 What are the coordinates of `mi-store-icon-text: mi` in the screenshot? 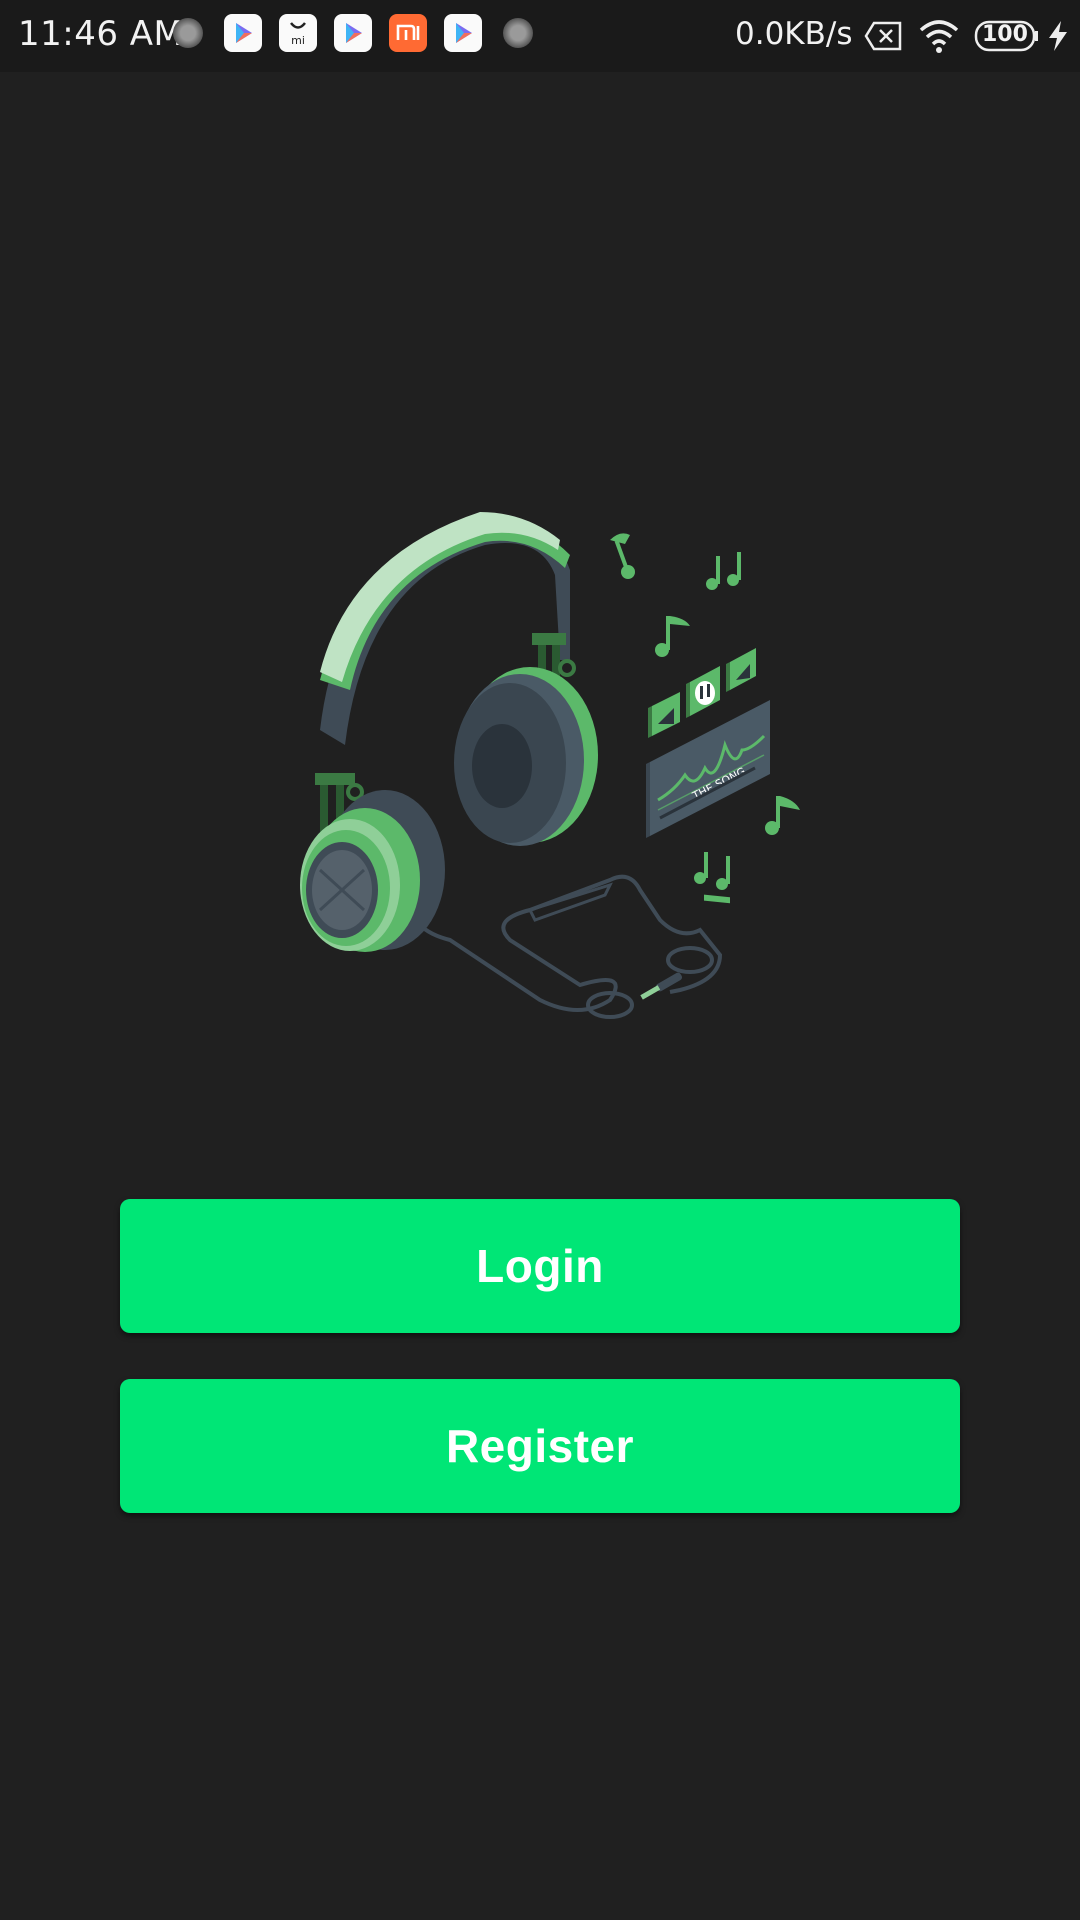 It's located at (298, 40).